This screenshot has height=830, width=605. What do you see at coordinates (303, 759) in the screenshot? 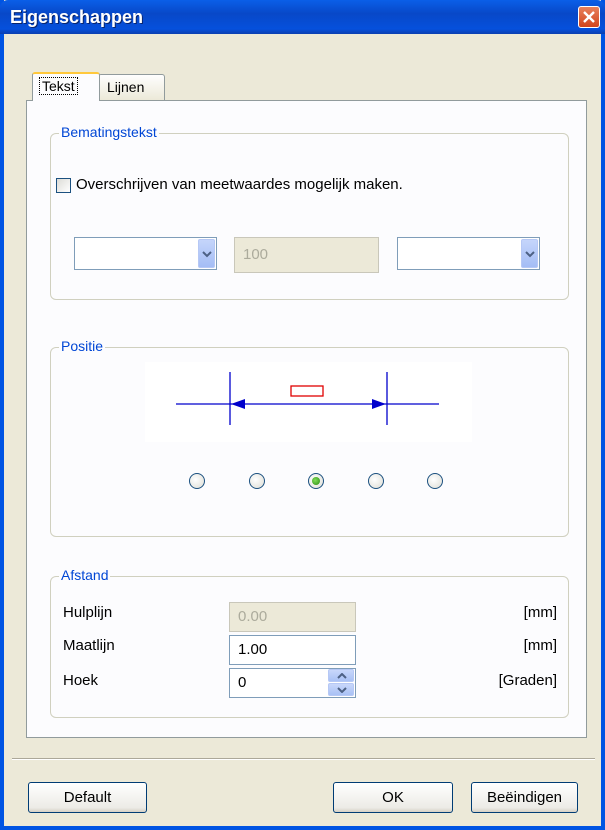
I see `button-separator` at bounding box center [303, 759].